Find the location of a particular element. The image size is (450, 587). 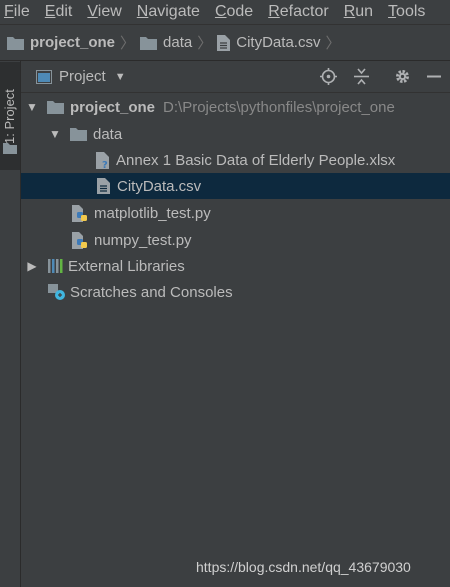

menu-refactor: Refactor is located at coordinates (296, 12).